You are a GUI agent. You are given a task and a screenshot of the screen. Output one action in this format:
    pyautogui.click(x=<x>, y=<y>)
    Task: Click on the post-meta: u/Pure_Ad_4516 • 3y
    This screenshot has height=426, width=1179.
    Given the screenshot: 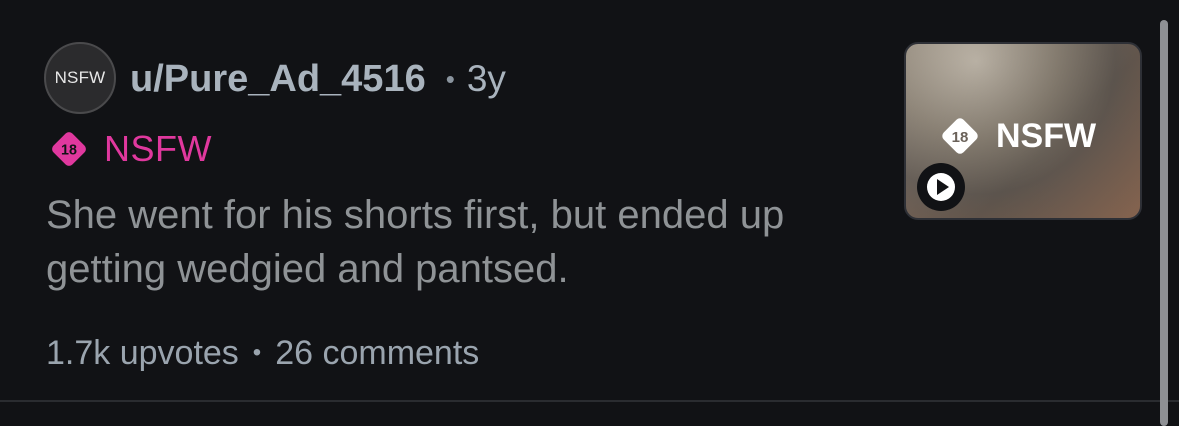 What is the action you would take?
    pyautogui.click(x=318, y=79)
    